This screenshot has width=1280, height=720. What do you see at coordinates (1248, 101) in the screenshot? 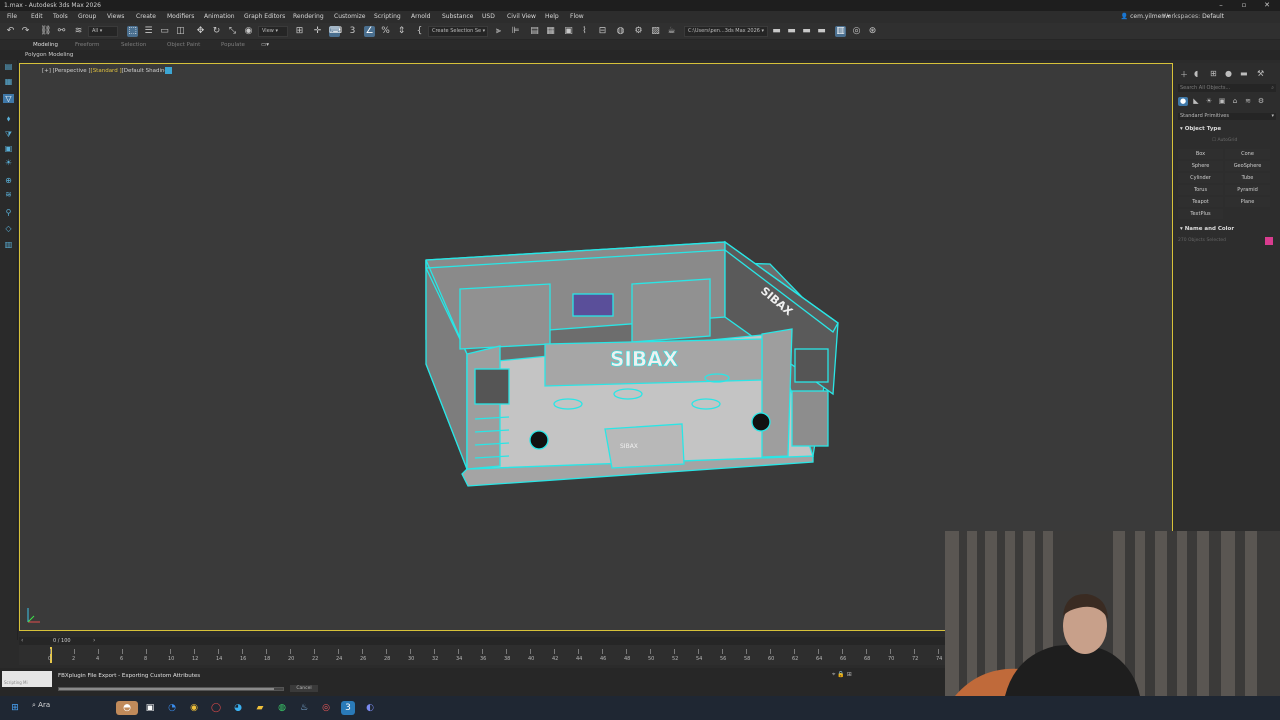
I see `spacewarps-category-icon: ≋` at bounding box center [1248, 101].